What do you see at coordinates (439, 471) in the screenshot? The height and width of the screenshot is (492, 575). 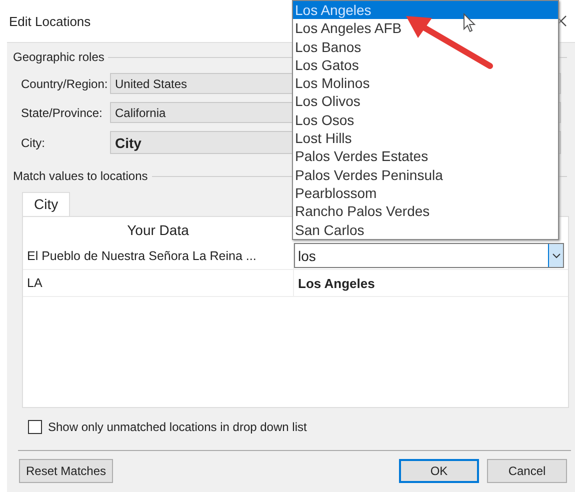 I see `dialog-button: OK` at bounding box center [439, 471].